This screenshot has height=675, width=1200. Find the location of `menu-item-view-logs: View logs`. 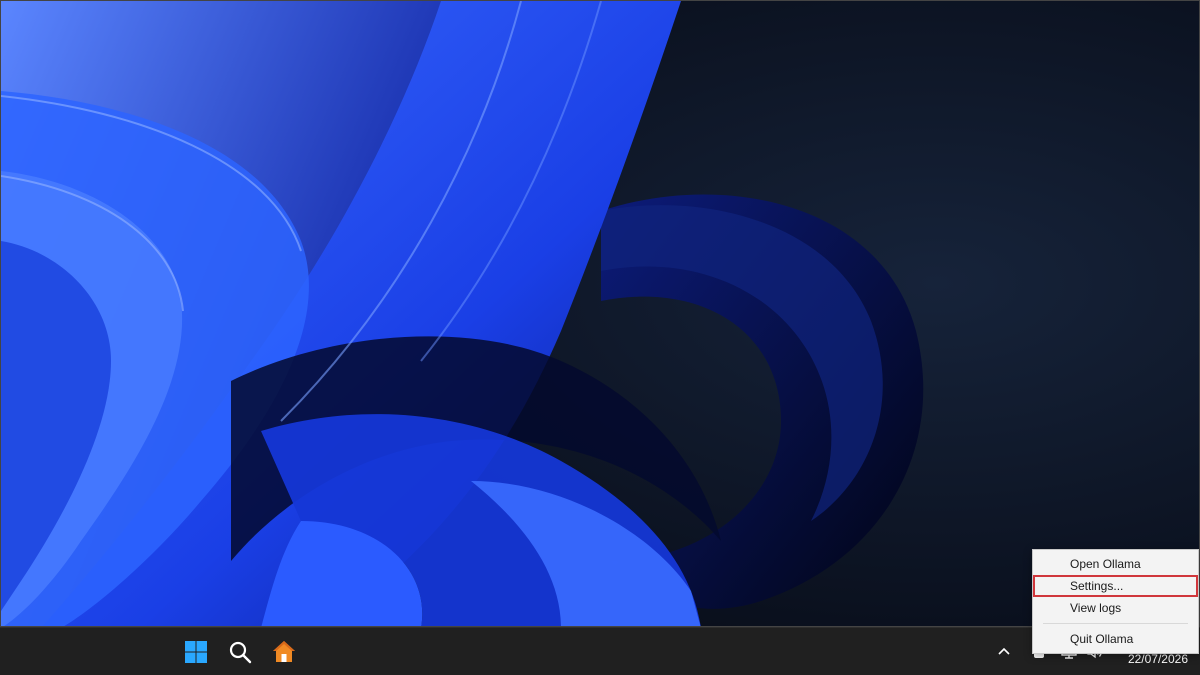

menu-item-view-logs: View logs is located at coordinates (1115, 608).